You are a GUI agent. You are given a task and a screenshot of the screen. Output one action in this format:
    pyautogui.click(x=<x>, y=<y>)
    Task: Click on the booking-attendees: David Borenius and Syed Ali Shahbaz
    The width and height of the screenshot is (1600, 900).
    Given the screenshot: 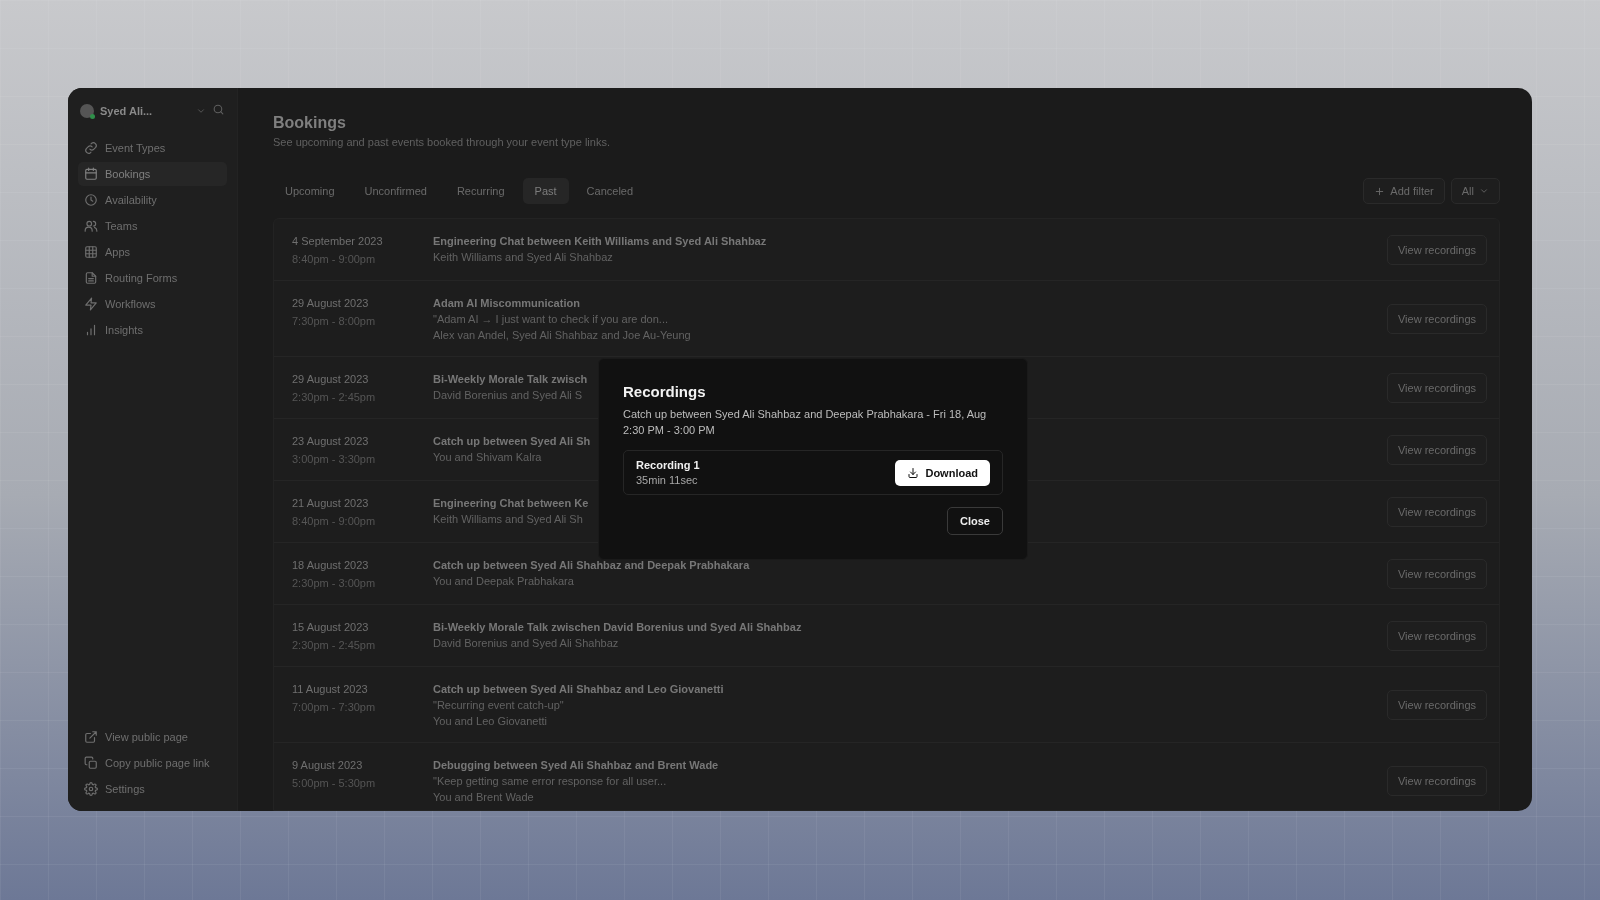 What is the action you would take?
    pyautogui.click(x=526, y=643)
    